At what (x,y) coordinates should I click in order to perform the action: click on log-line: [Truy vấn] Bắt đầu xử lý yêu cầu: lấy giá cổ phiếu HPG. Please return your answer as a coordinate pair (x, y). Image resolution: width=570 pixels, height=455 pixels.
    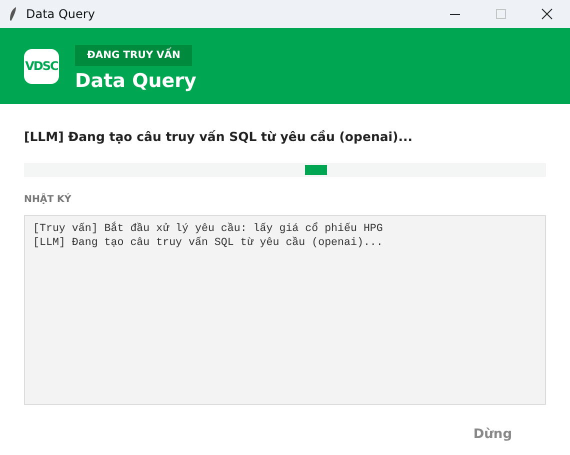
    Looking at the image, I should click on (208, 229).